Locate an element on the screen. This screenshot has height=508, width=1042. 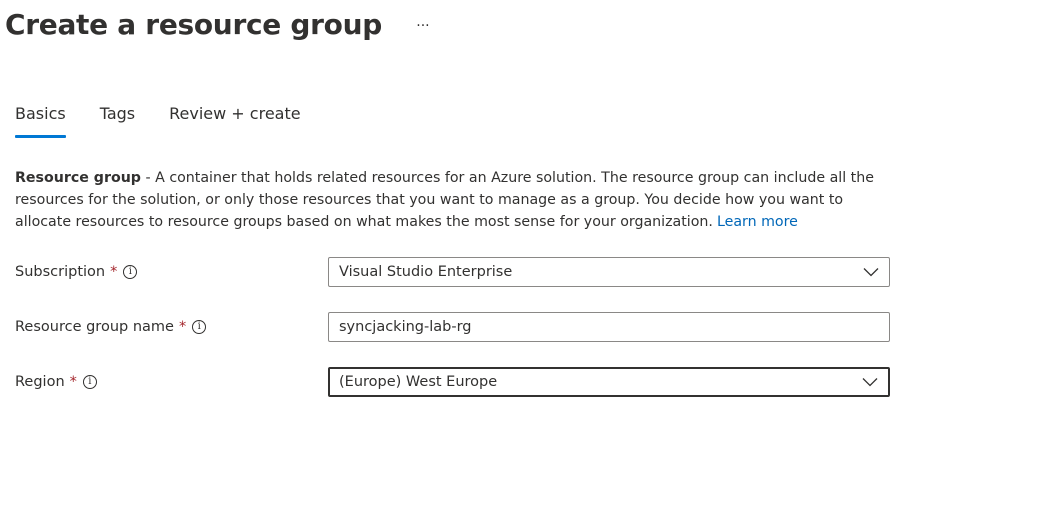
subscription-value: Visual Studio Enterprise is located at coordinates (426, 272).